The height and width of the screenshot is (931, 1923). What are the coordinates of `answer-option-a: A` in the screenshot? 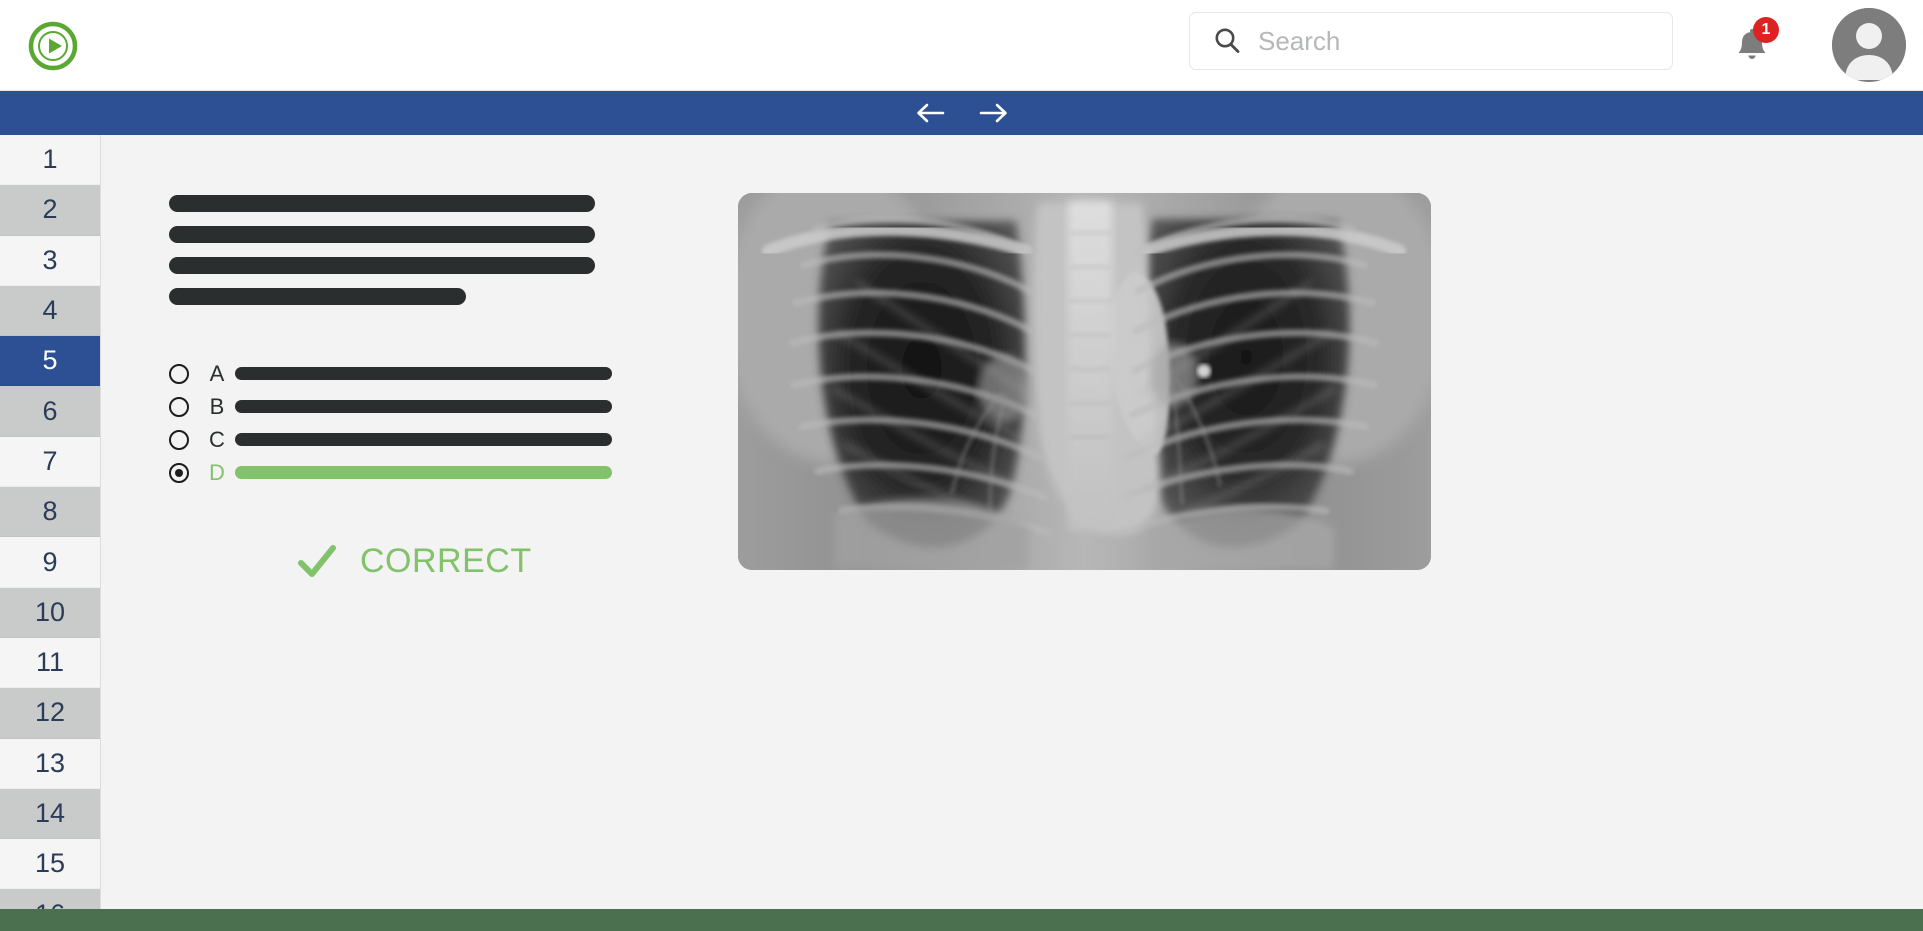 It's located at (434, 373).